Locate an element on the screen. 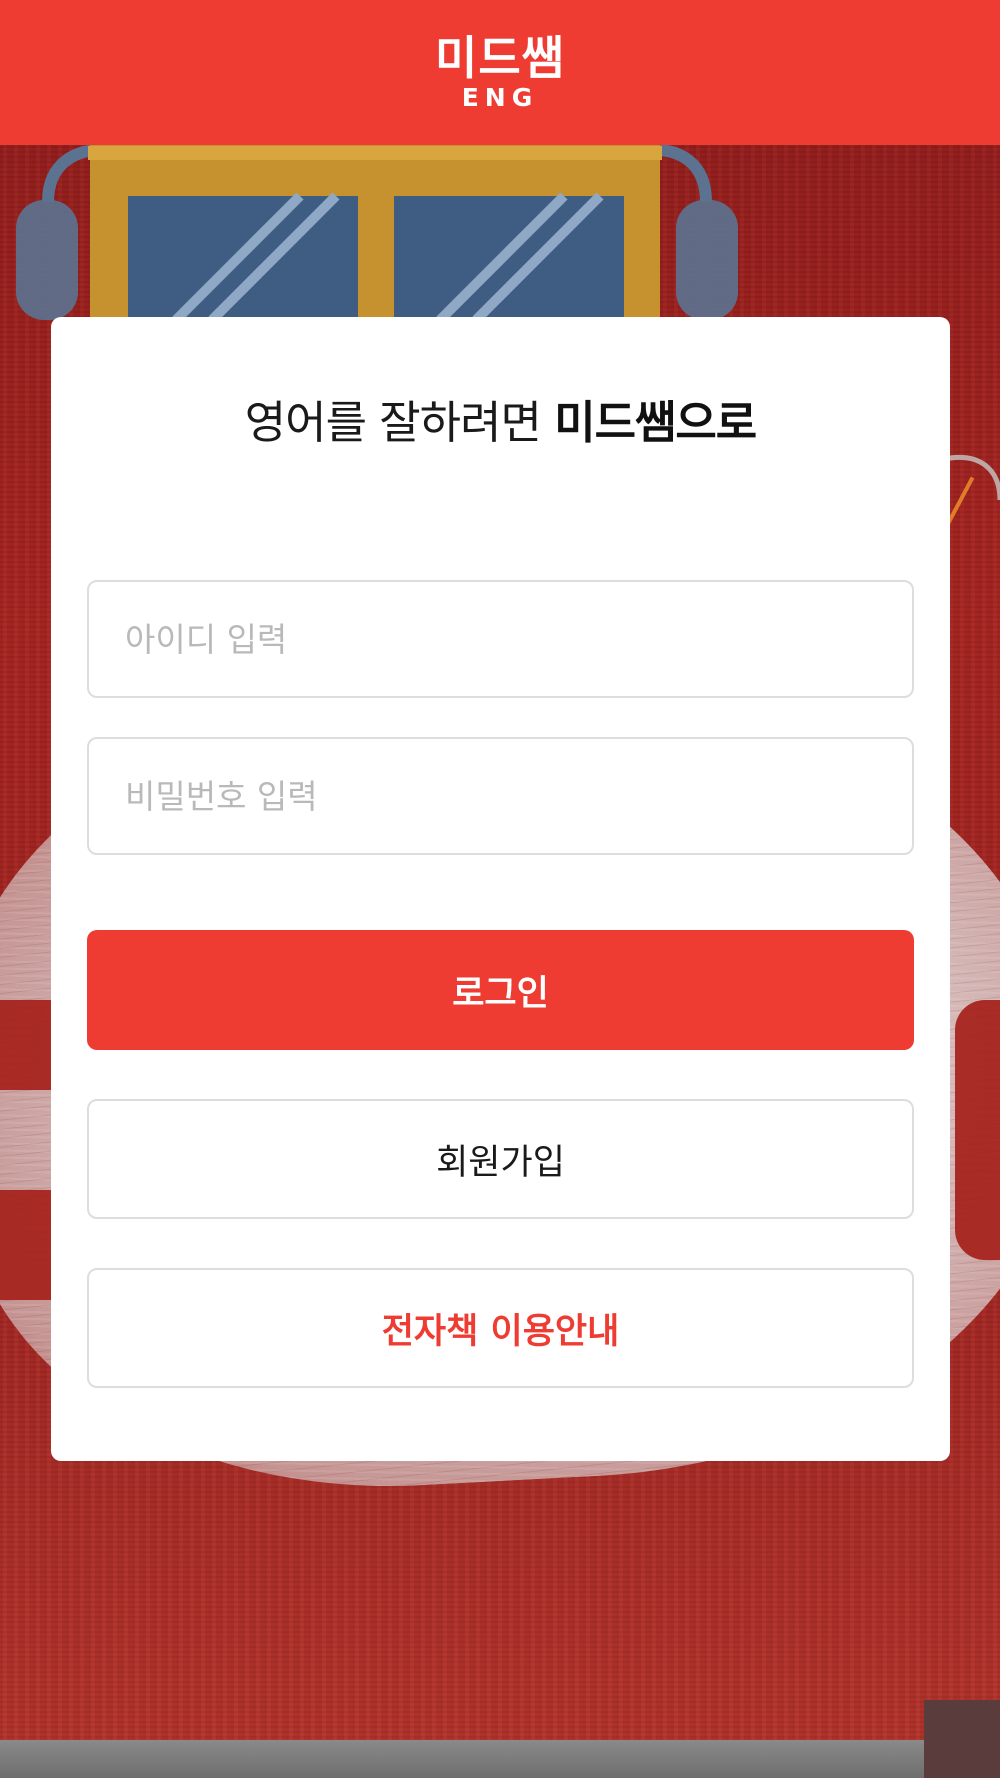 This screenshot has height=1778, width=1000. signup-button-label: 회원가입 is located at coordinates (500, 1162).